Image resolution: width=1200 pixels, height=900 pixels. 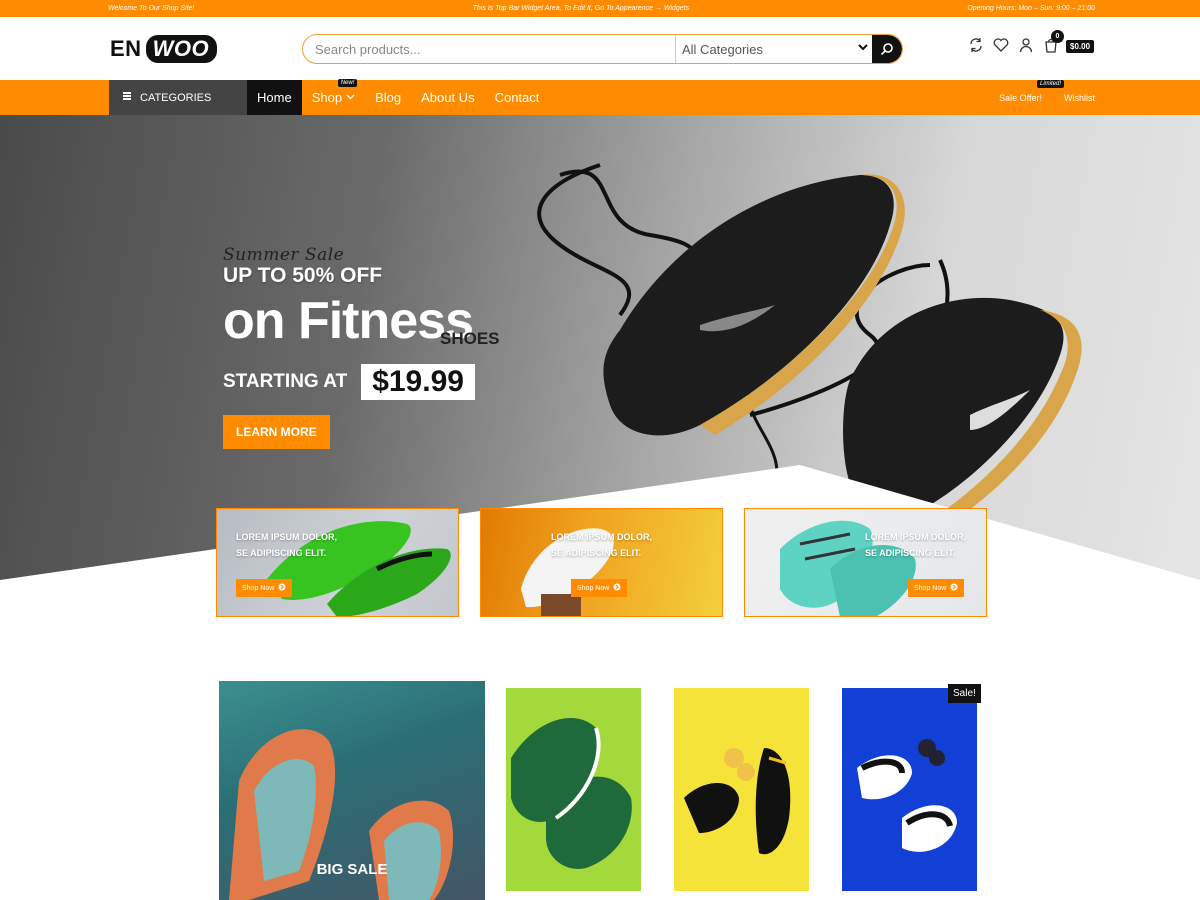 I want to click on nav-item-wishlist: Wishlist, so click(x=1079, y=98).